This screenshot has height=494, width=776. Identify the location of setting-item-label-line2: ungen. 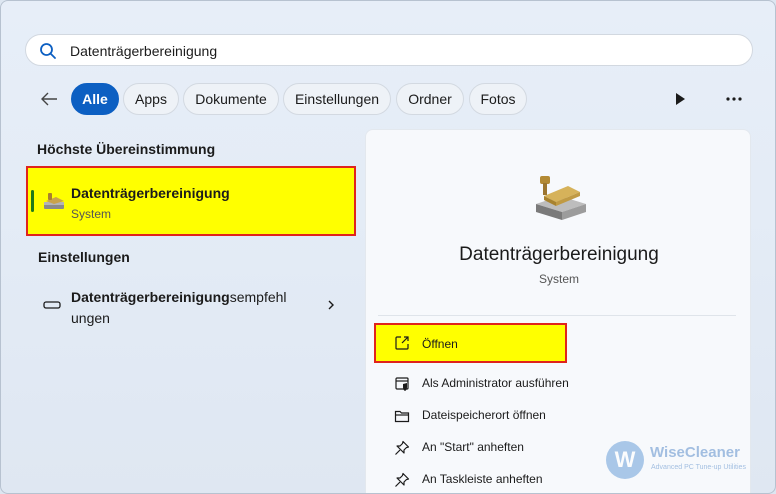
(90, 318).